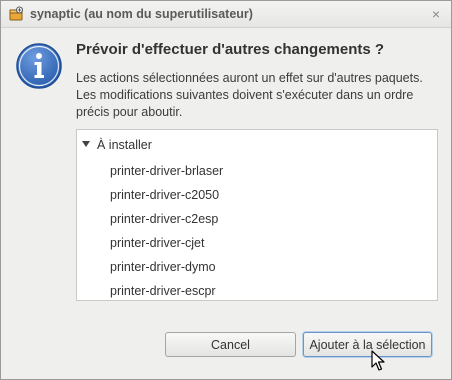 The width and height of the screenshot is (452, 380). What do you see at coordinates (39, 66) in the screenshot?
I see `info-icon` at bounding box center [39, 66].